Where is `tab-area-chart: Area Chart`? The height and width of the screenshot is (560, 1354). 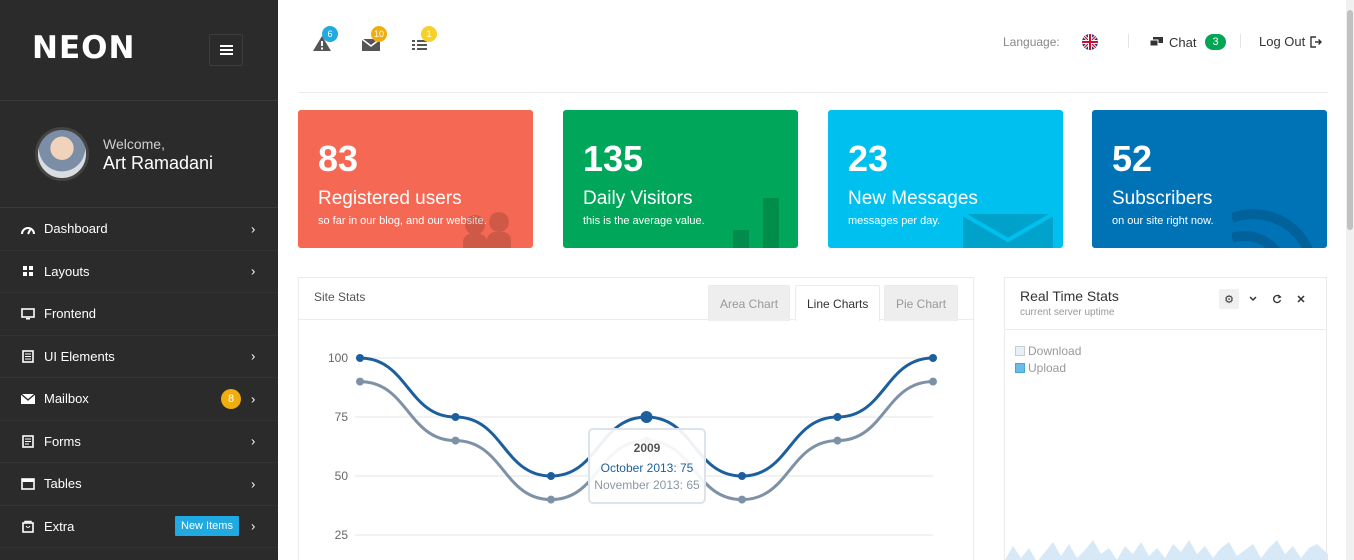
tab-area-chart: Area Chart is located at coordinates (749, 303).